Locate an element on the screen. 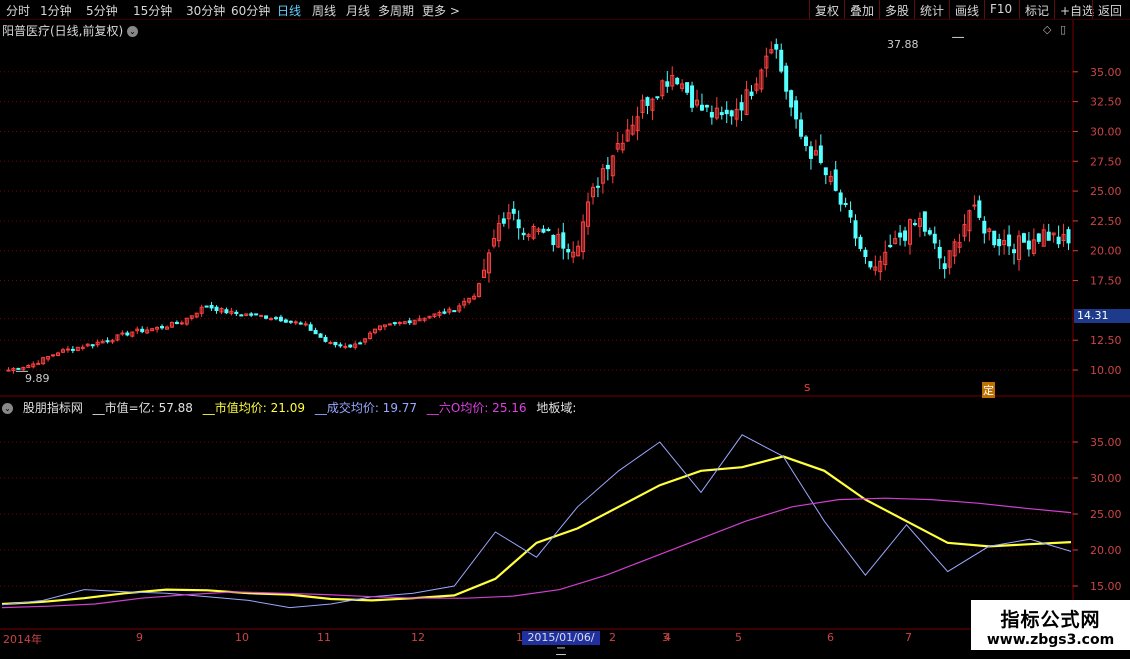  ding-marker: 定 is located at coordinates (988, 390).